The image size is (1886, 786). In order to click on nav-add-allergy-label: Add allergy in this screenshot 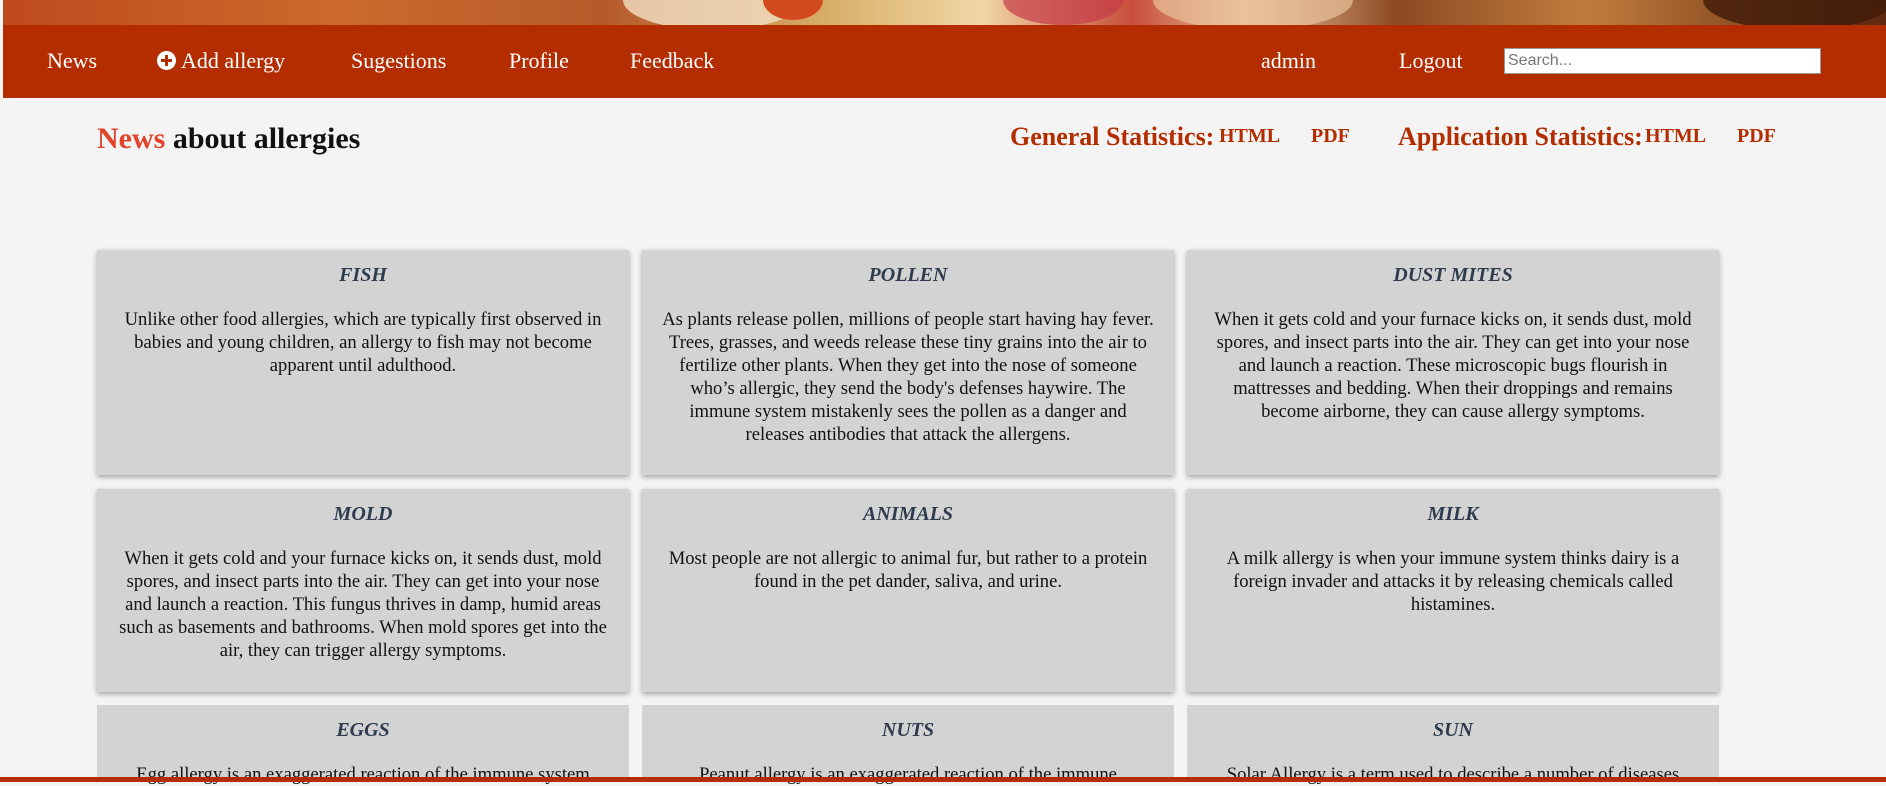, I will do `click(233, 60)`.